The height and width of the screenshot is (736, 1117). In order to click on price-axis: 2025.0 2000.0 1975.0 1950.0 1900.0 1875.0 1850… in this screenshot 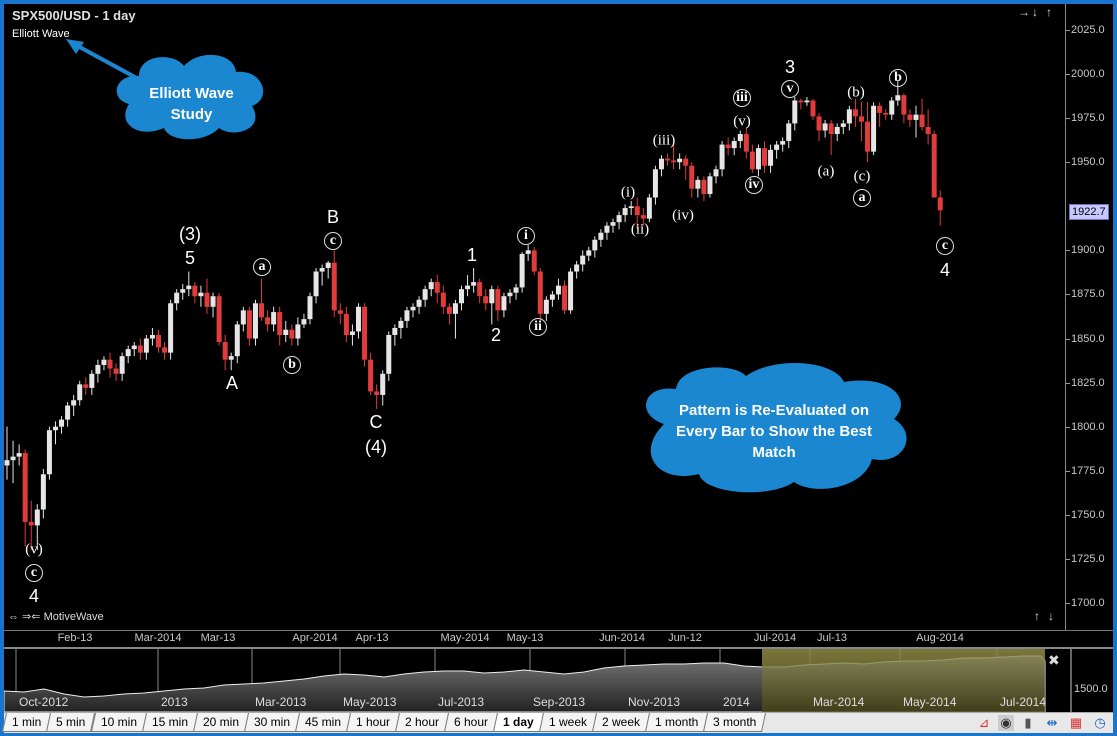, I will do `click(1089, 317)`.